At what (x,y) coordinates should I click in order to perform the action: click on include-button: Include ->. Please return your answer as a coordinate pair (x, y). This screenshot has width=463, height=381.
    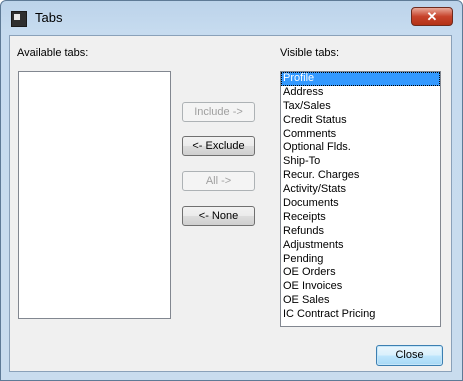
    Looking at the image, I should click on (218, 112).